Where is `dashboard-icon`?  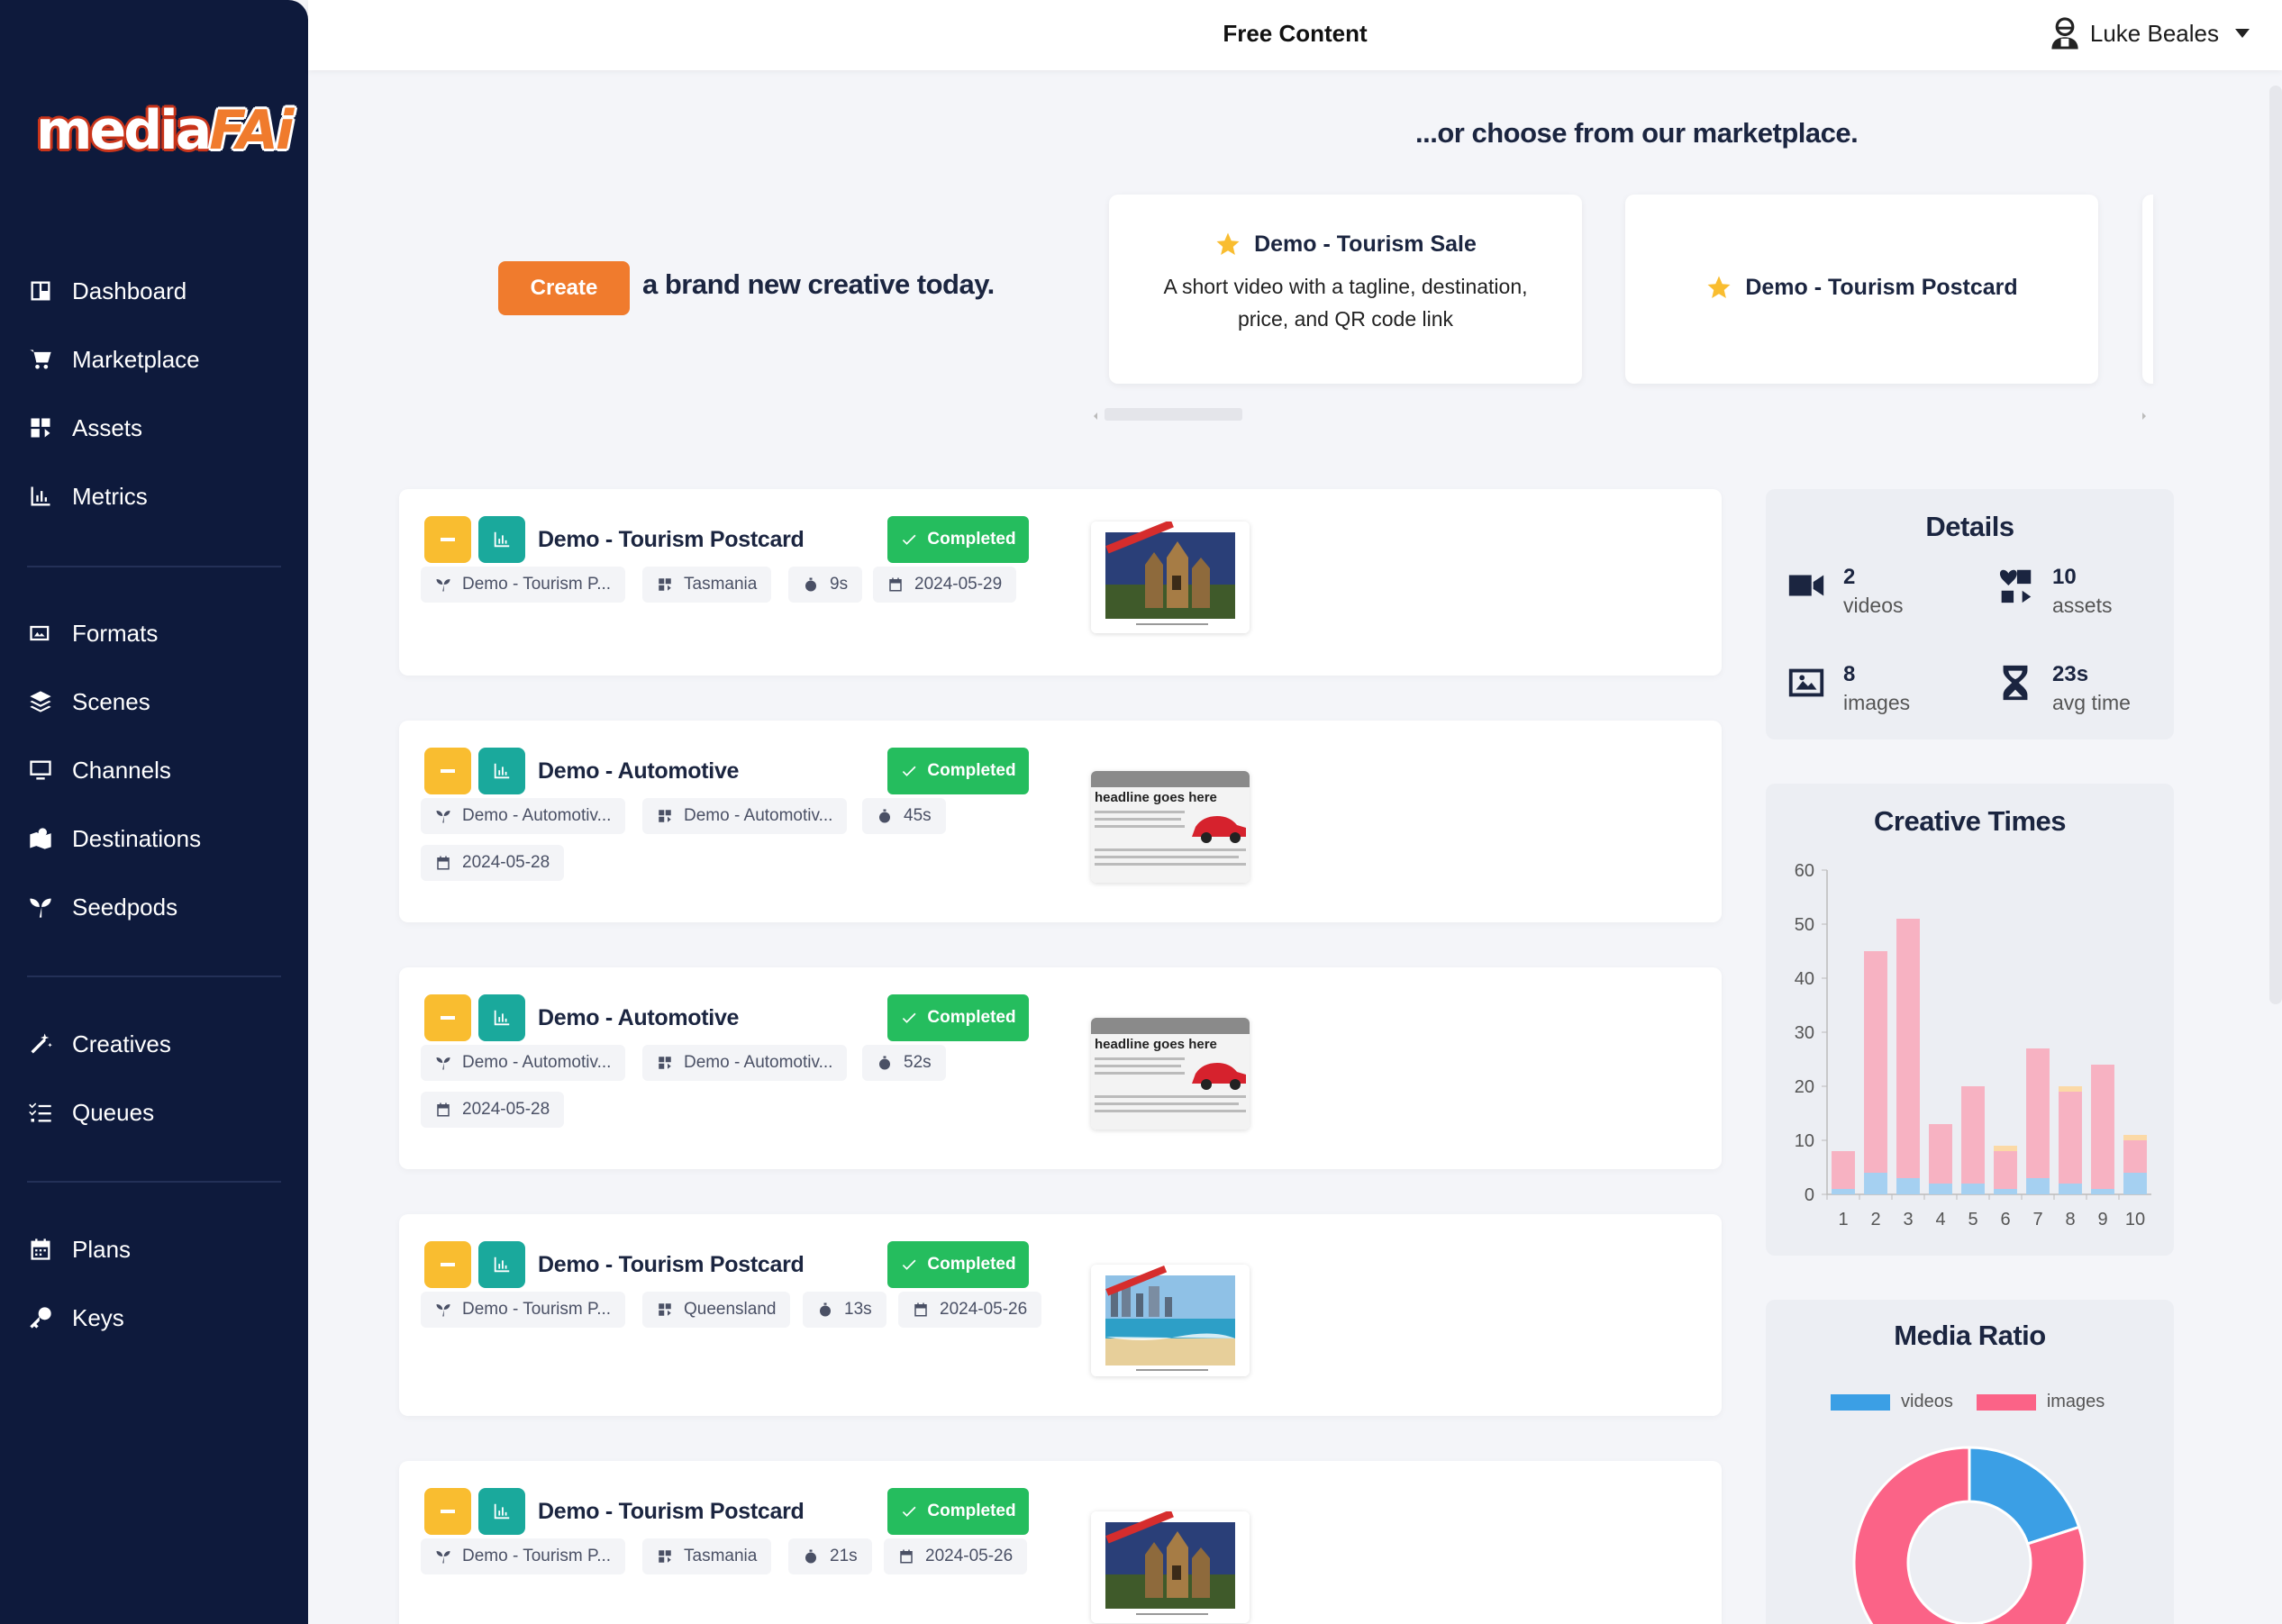 dashboard-icon is located at coordinates (41, 291).